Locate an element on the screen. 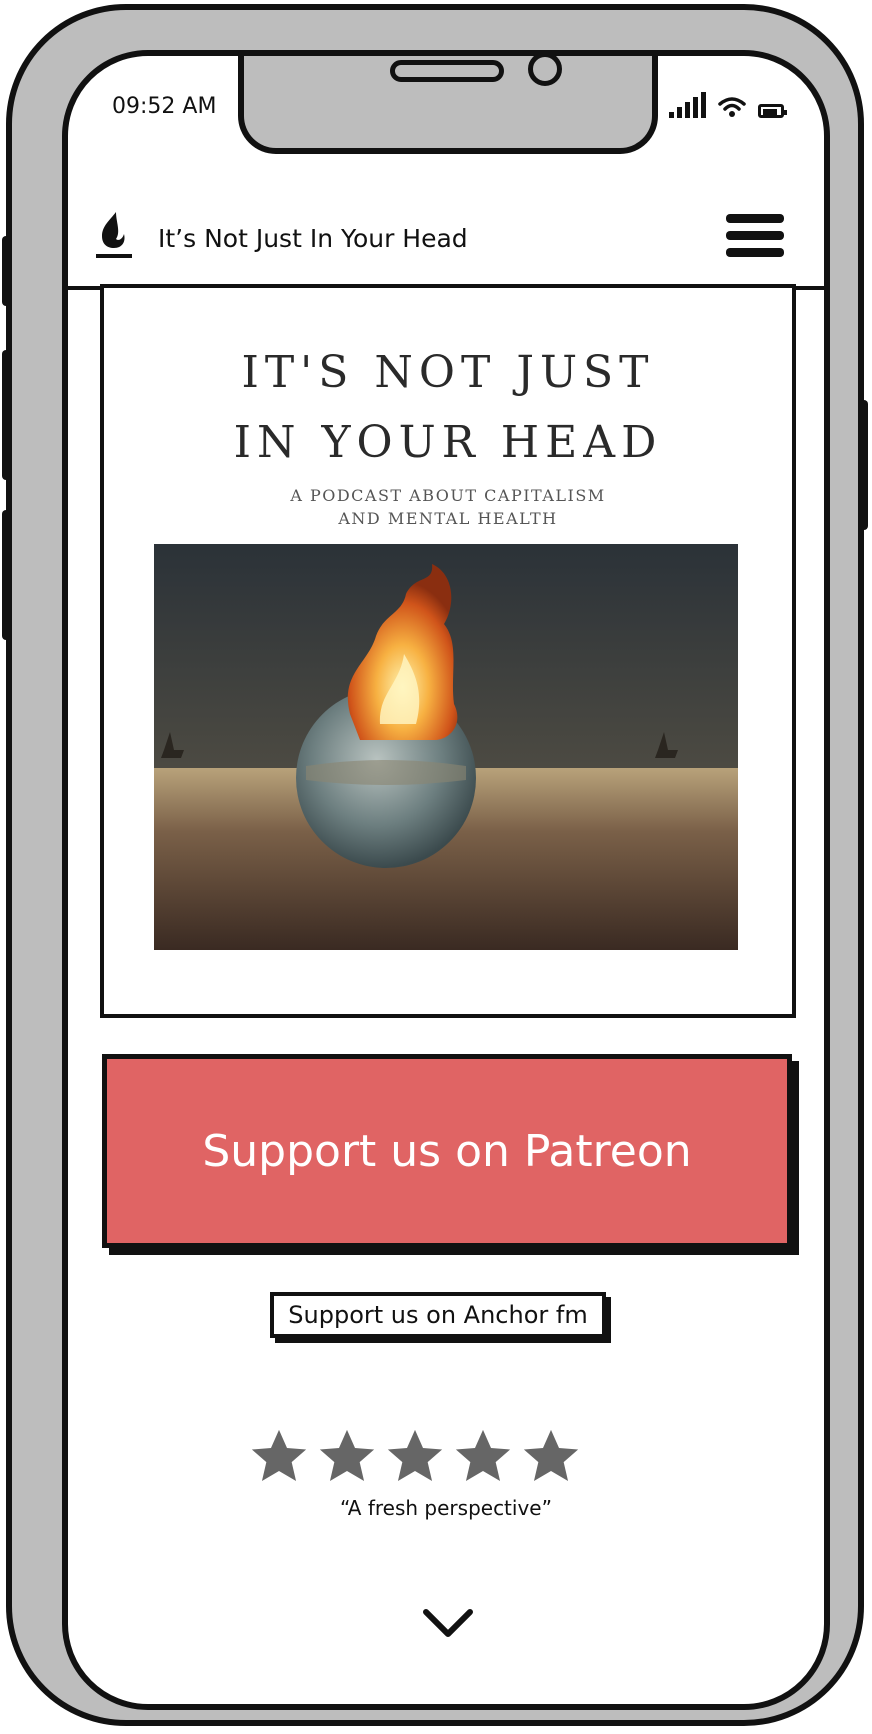  side-button is located at coordinates (6, 271).